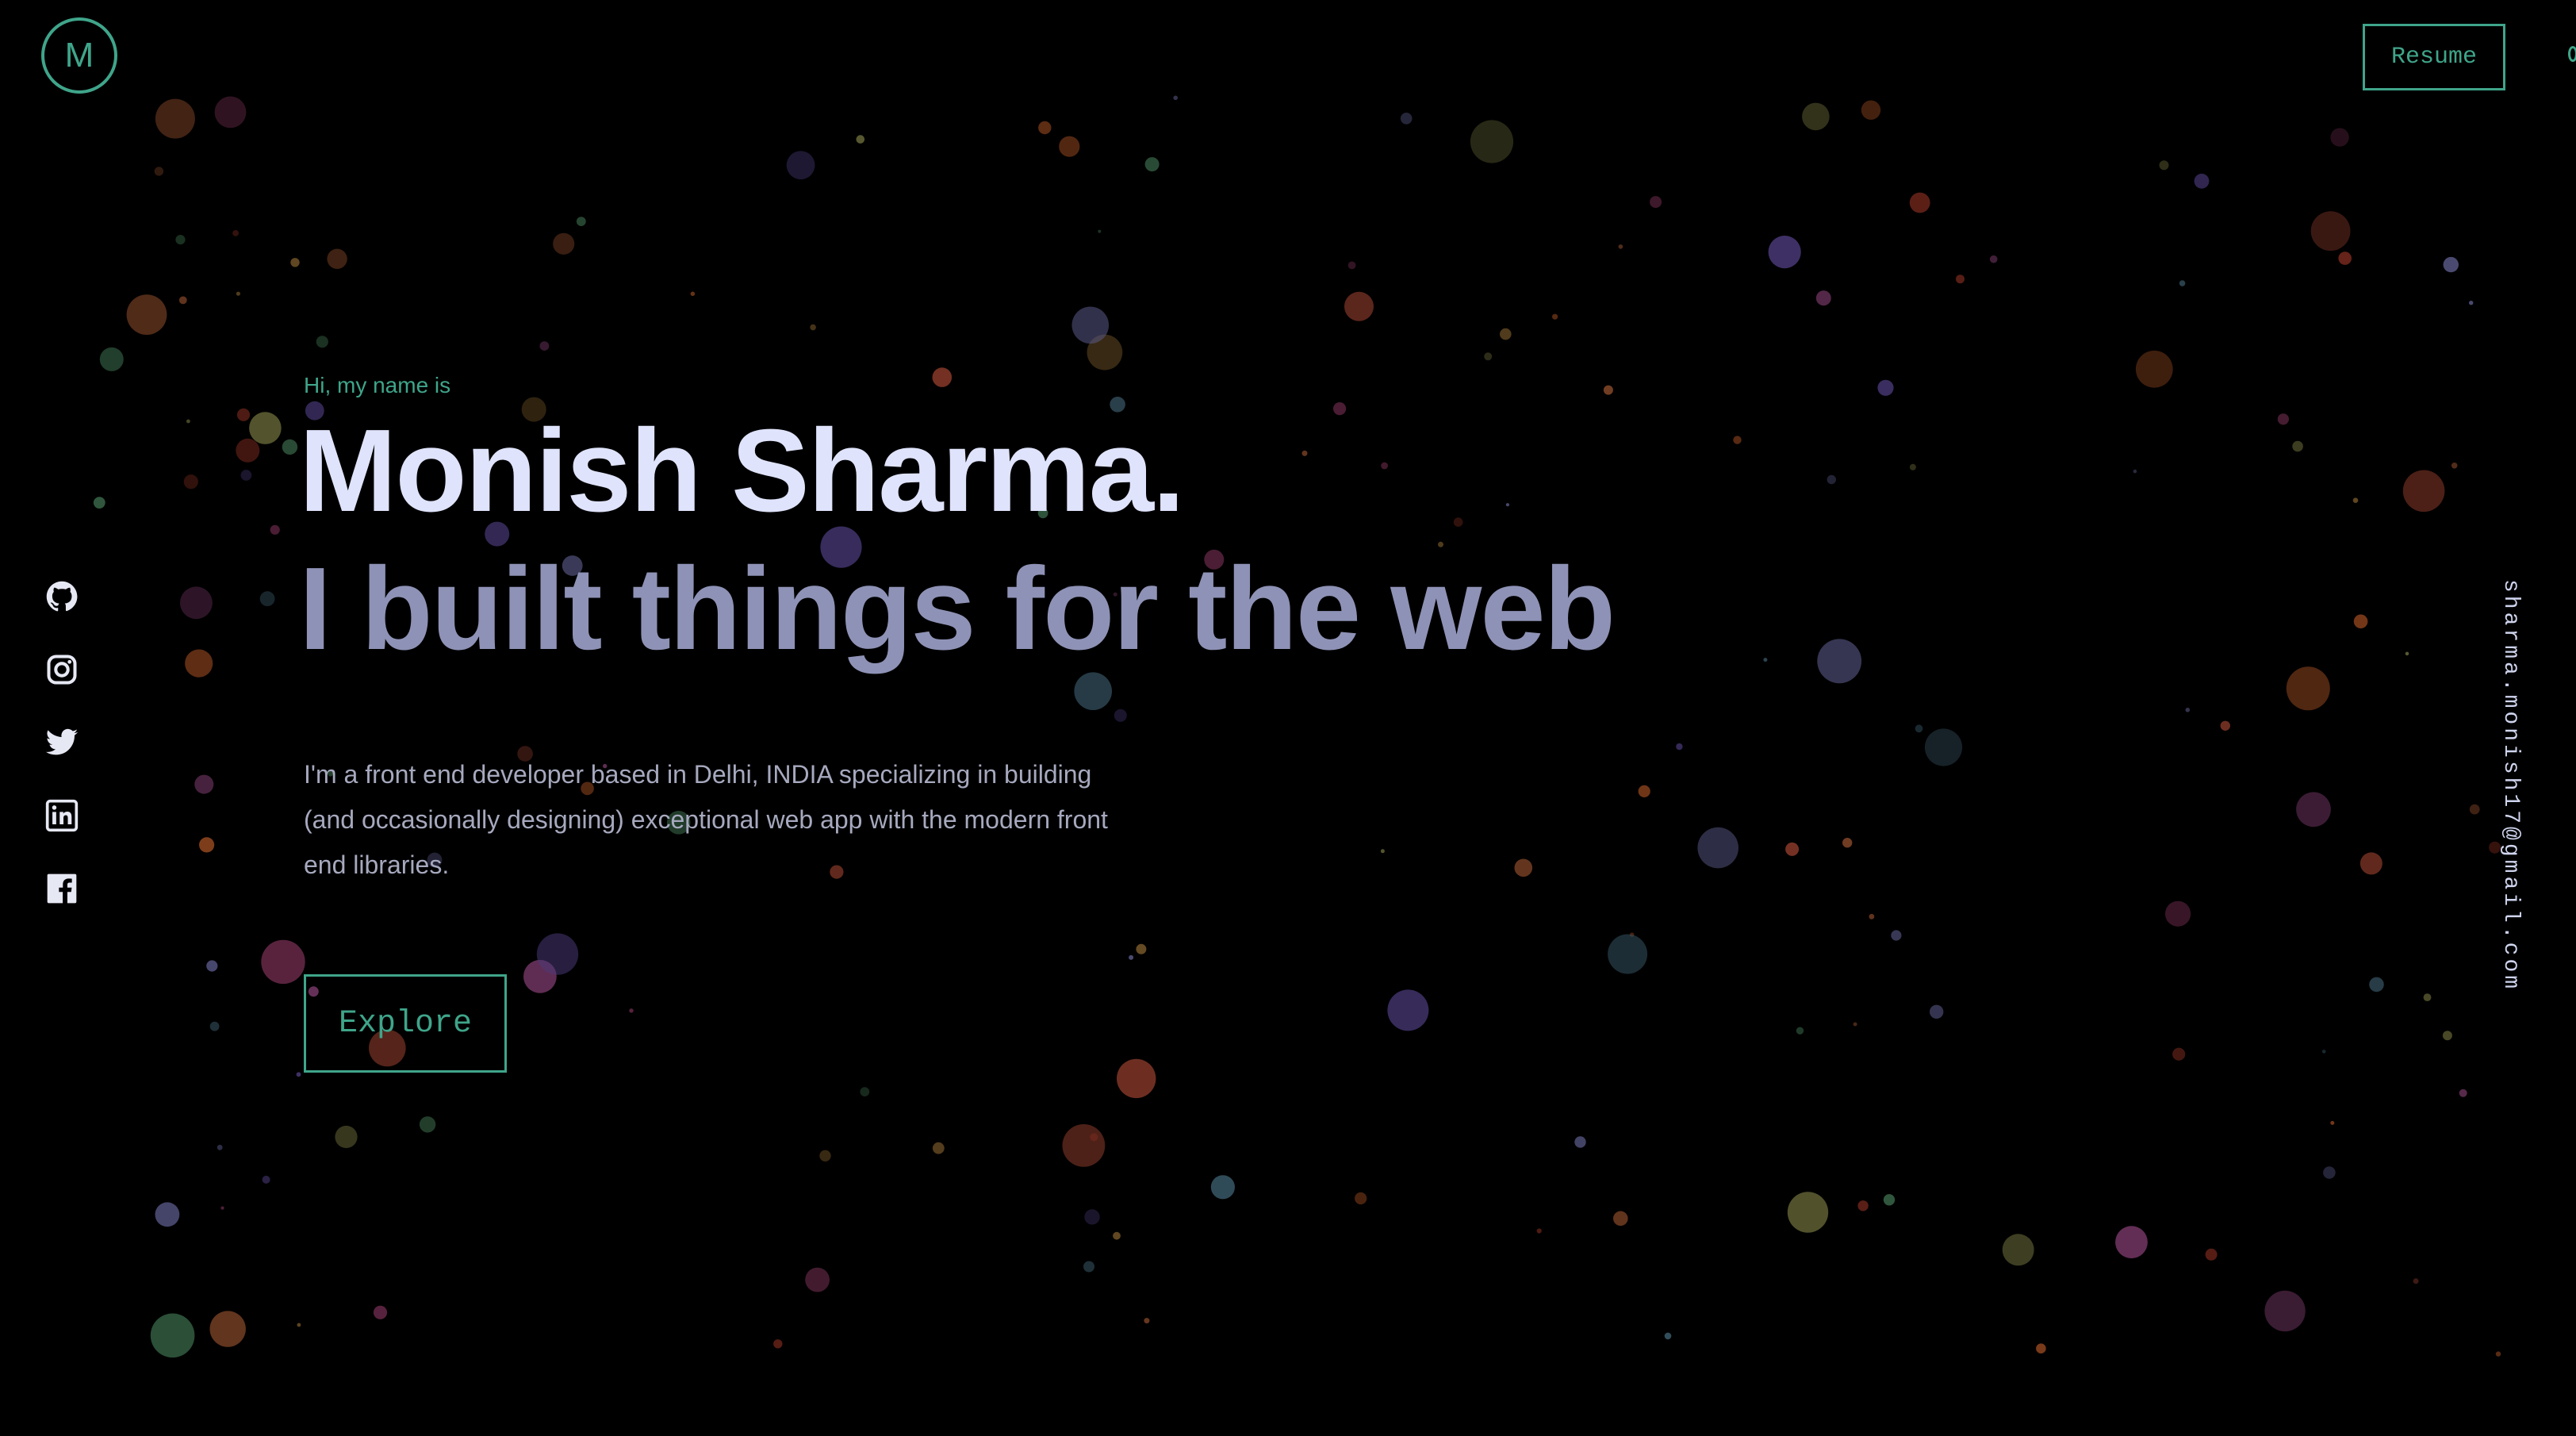  I want to click on instagram-link, so click(61, 669).